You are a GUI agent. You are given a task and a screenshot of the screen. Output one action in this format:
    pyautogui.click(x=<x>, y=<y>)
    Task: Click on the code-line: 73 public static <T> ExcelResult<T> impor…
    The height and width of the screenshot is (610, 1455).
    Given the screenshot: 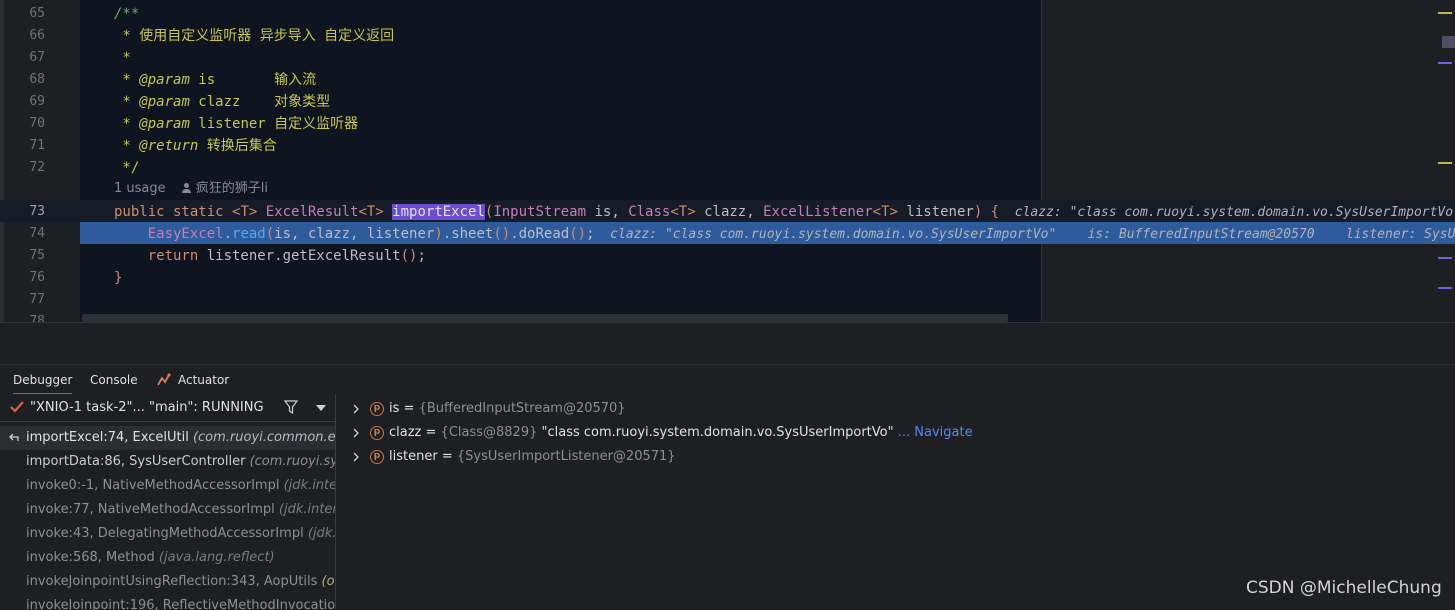 What is the action you would take?
    pyautogui.click(x=727, y=212)
    